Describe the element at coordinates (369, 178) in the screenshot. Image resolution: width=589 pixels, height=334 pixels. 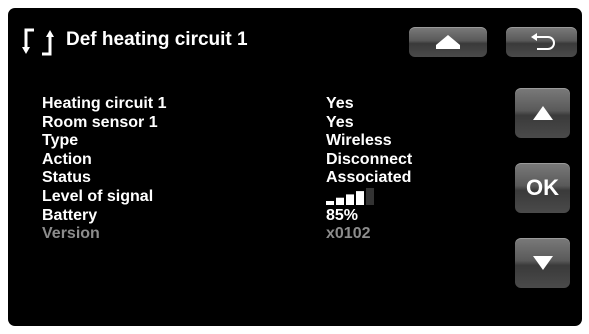
I see `row-value: Associated` at that location.